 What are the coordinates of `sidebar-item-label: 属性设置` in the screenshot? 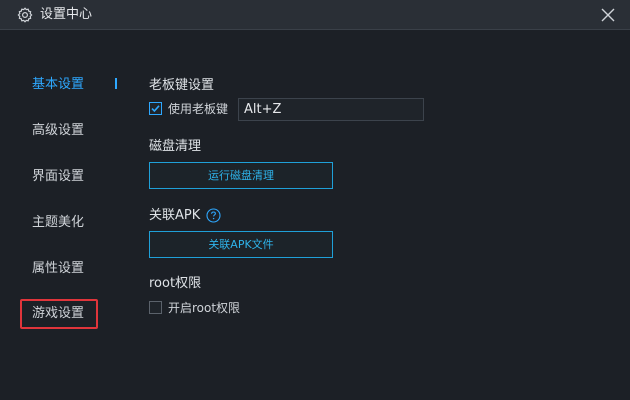 It's located at (58, 268).